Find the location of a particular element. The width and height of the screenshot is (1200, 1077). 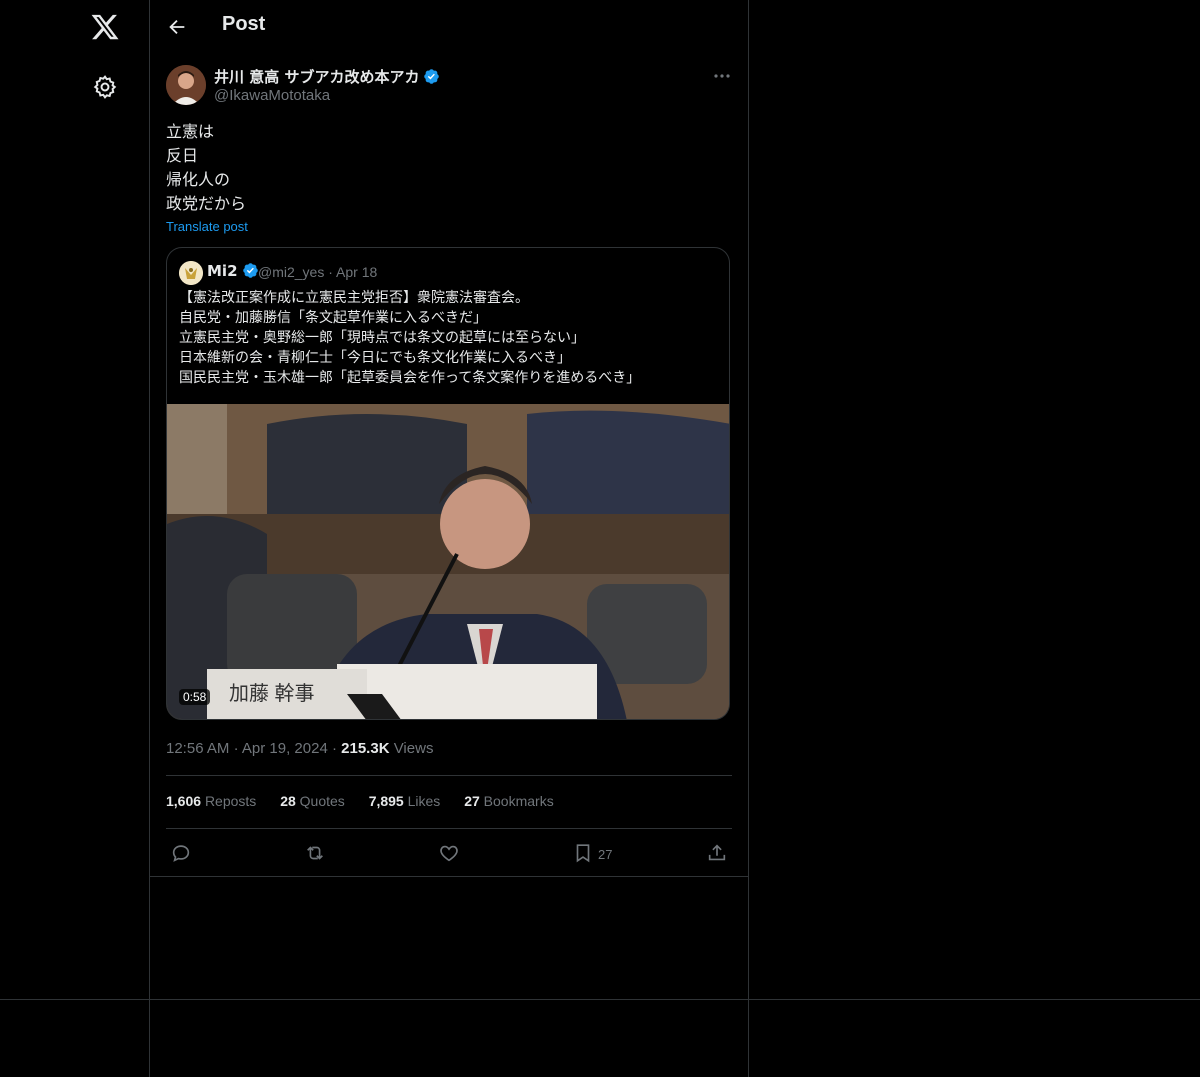

quote-line: 立憲民主党・奥野総一郎「現時点では条文の起草には至らない」 is located at coordinates (382, 338).